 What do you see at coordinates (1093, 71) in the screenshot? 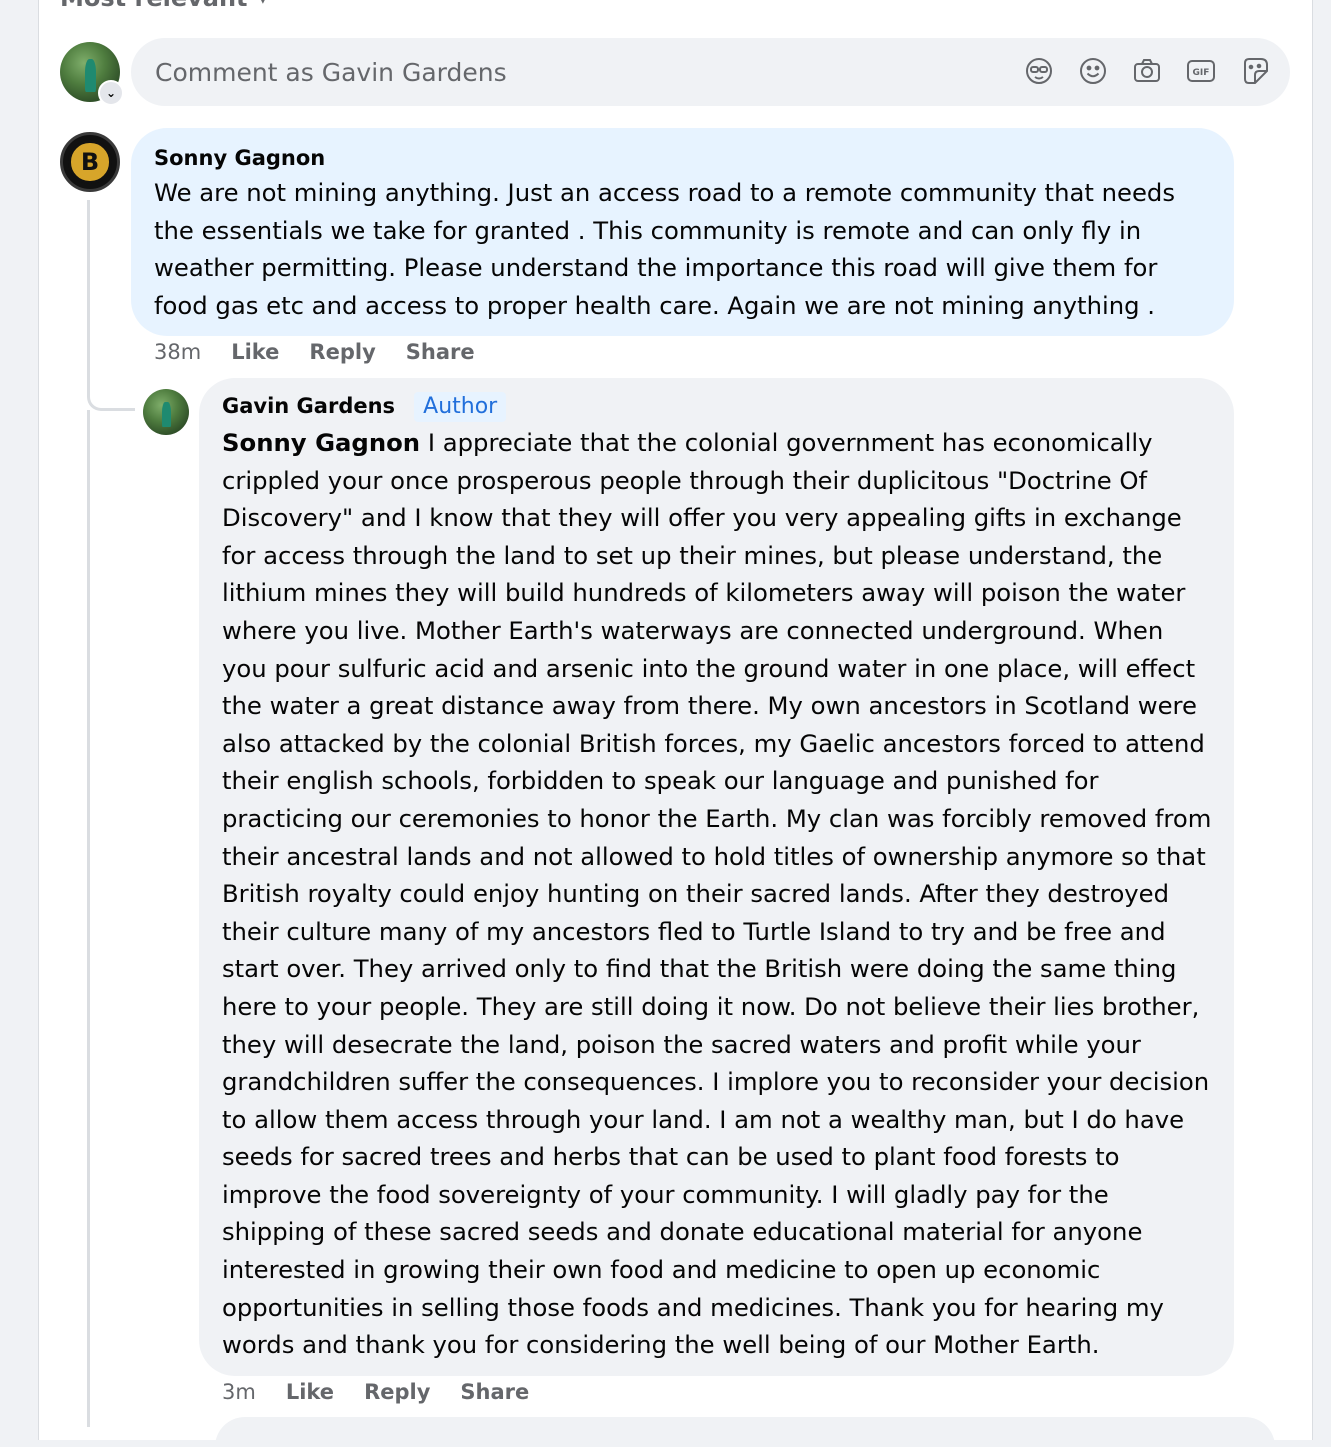
I see `emoji-icon` at bounding box center [1093, 71].